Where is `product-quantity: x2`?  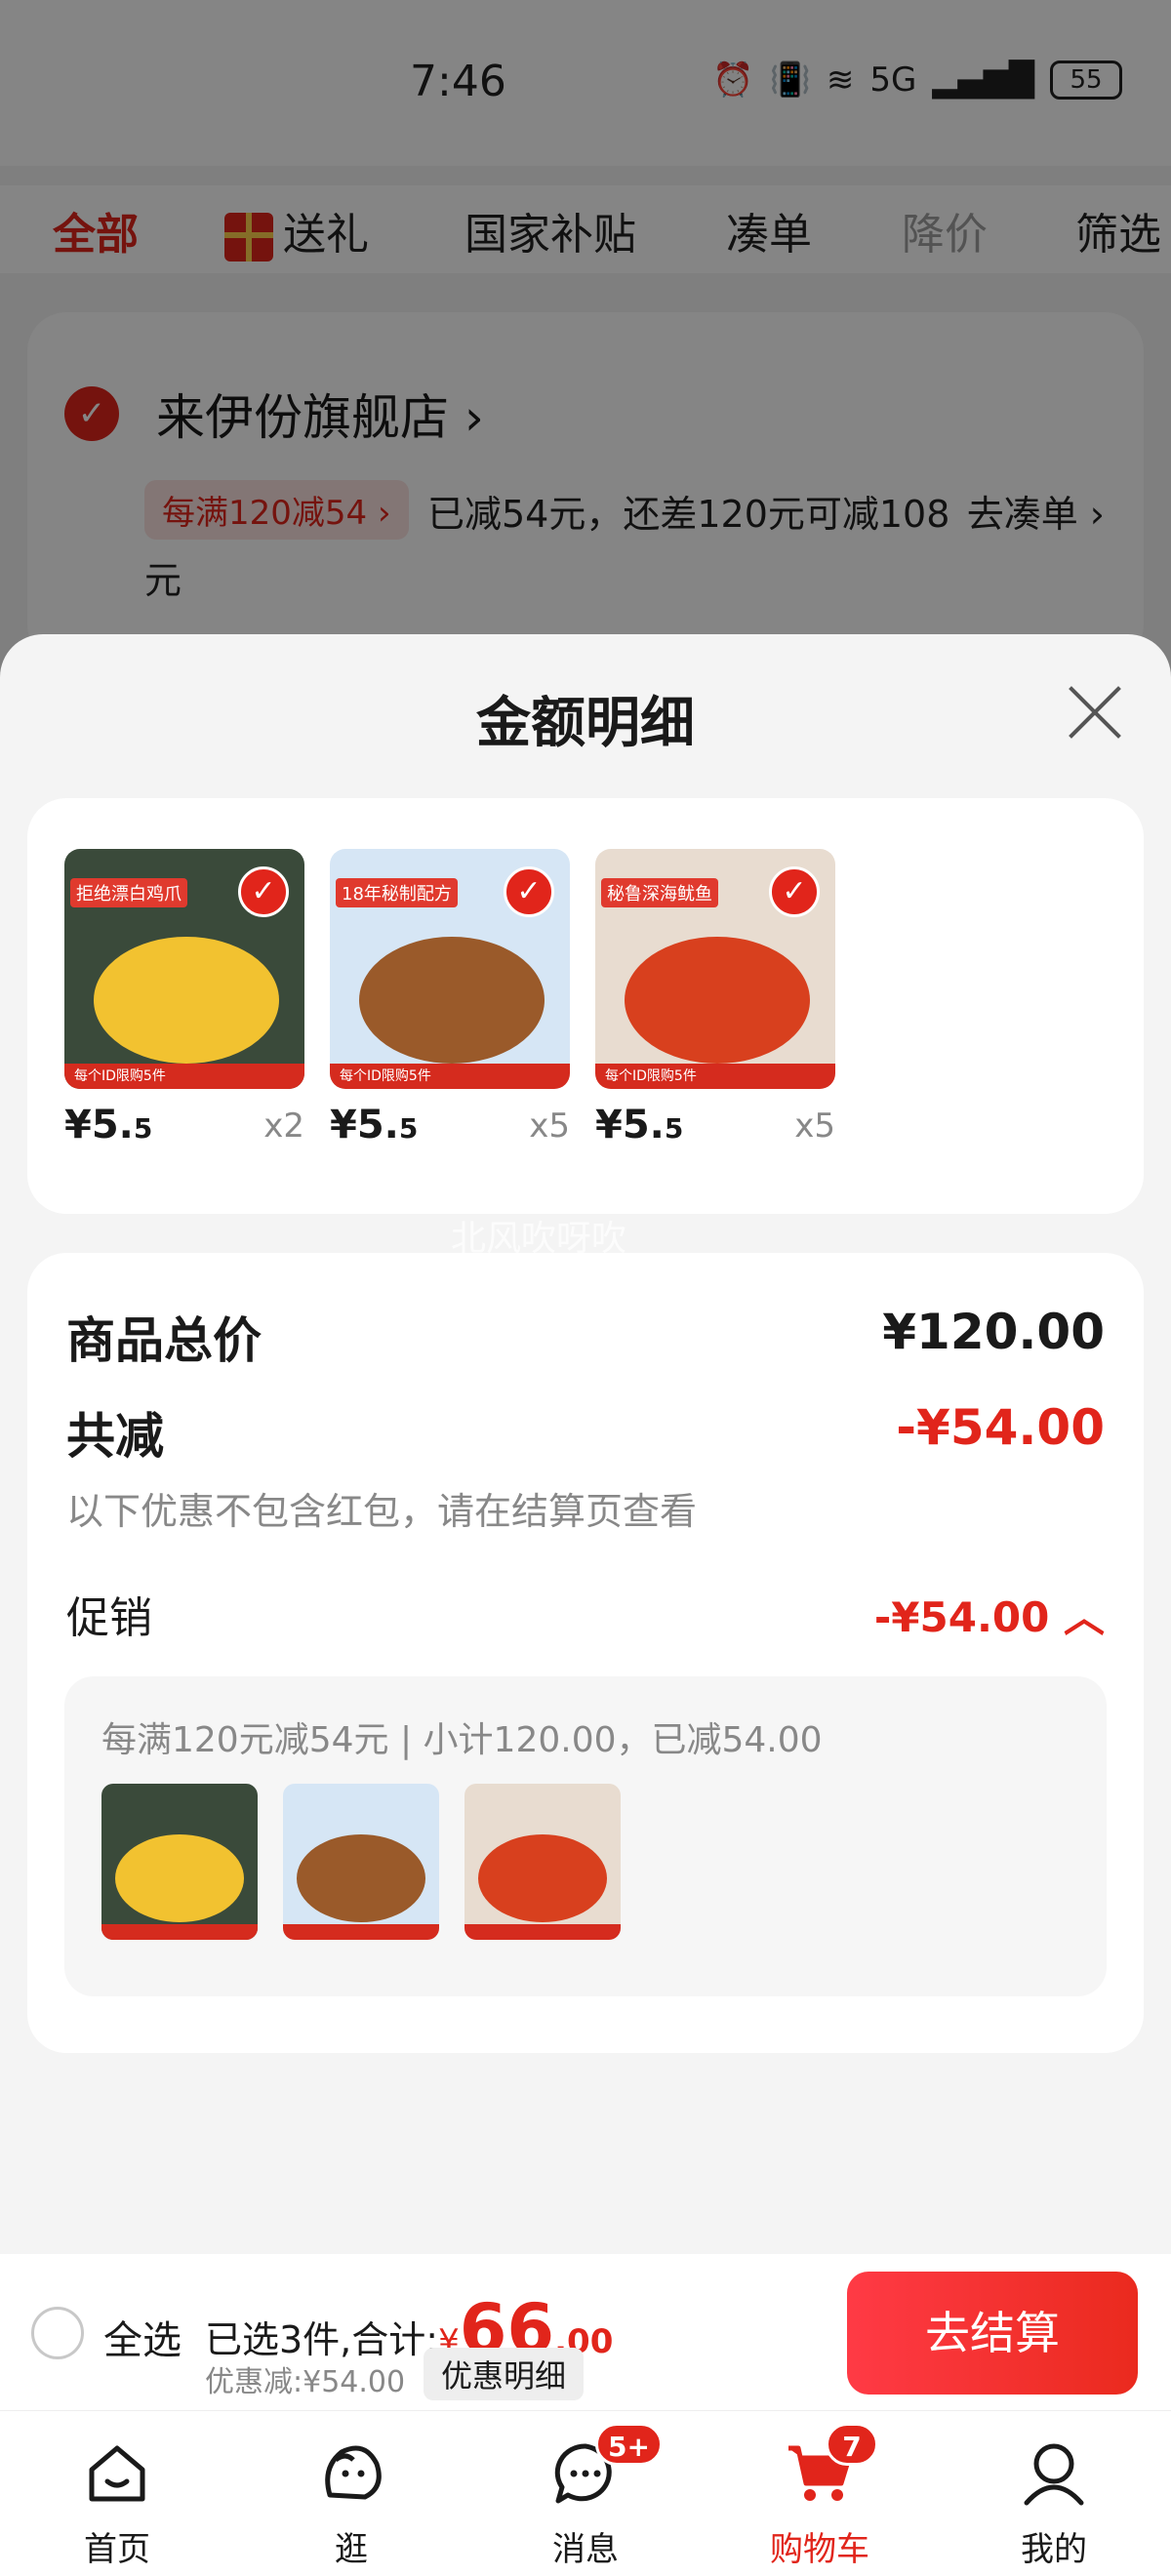 product-quantity: x2 is located at coordinates (283, 1126).